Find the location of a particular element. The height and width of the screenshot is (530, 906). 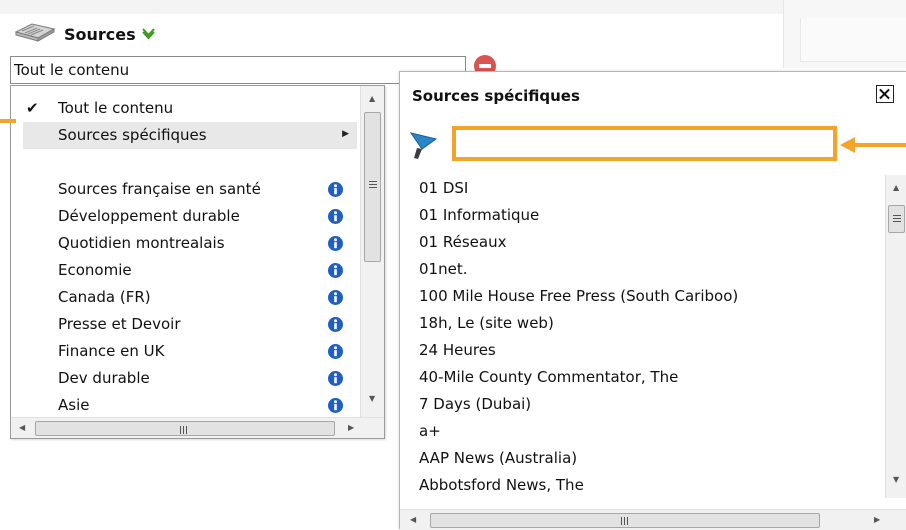

page-background-strip is located at coordinates (453, 7).